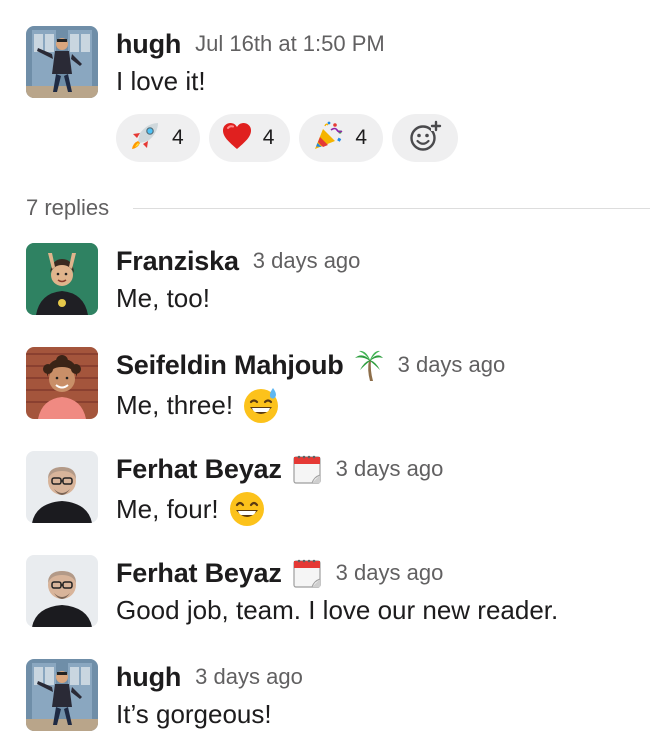 This screenshot has width=650, height=752. Describe the element at coordinates (163, 298) in the screenshot. I see `message-text: Me, too!` at that location.